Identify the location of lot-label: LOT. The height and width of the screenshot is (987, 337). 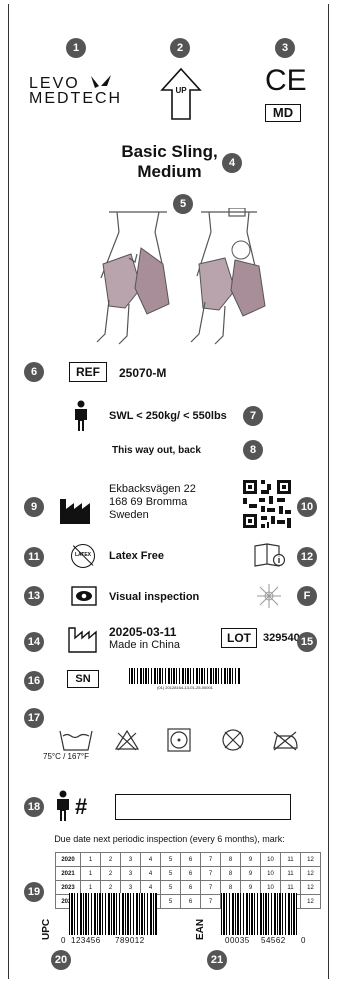
(239, 638).